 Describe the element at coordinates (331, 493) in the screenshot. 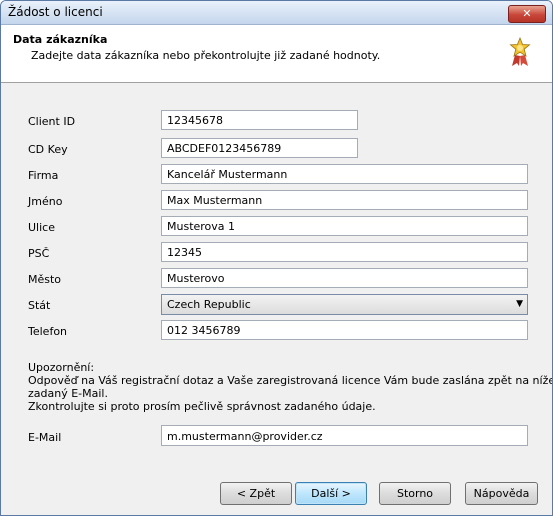

I see `next-button: Další >` at that location.